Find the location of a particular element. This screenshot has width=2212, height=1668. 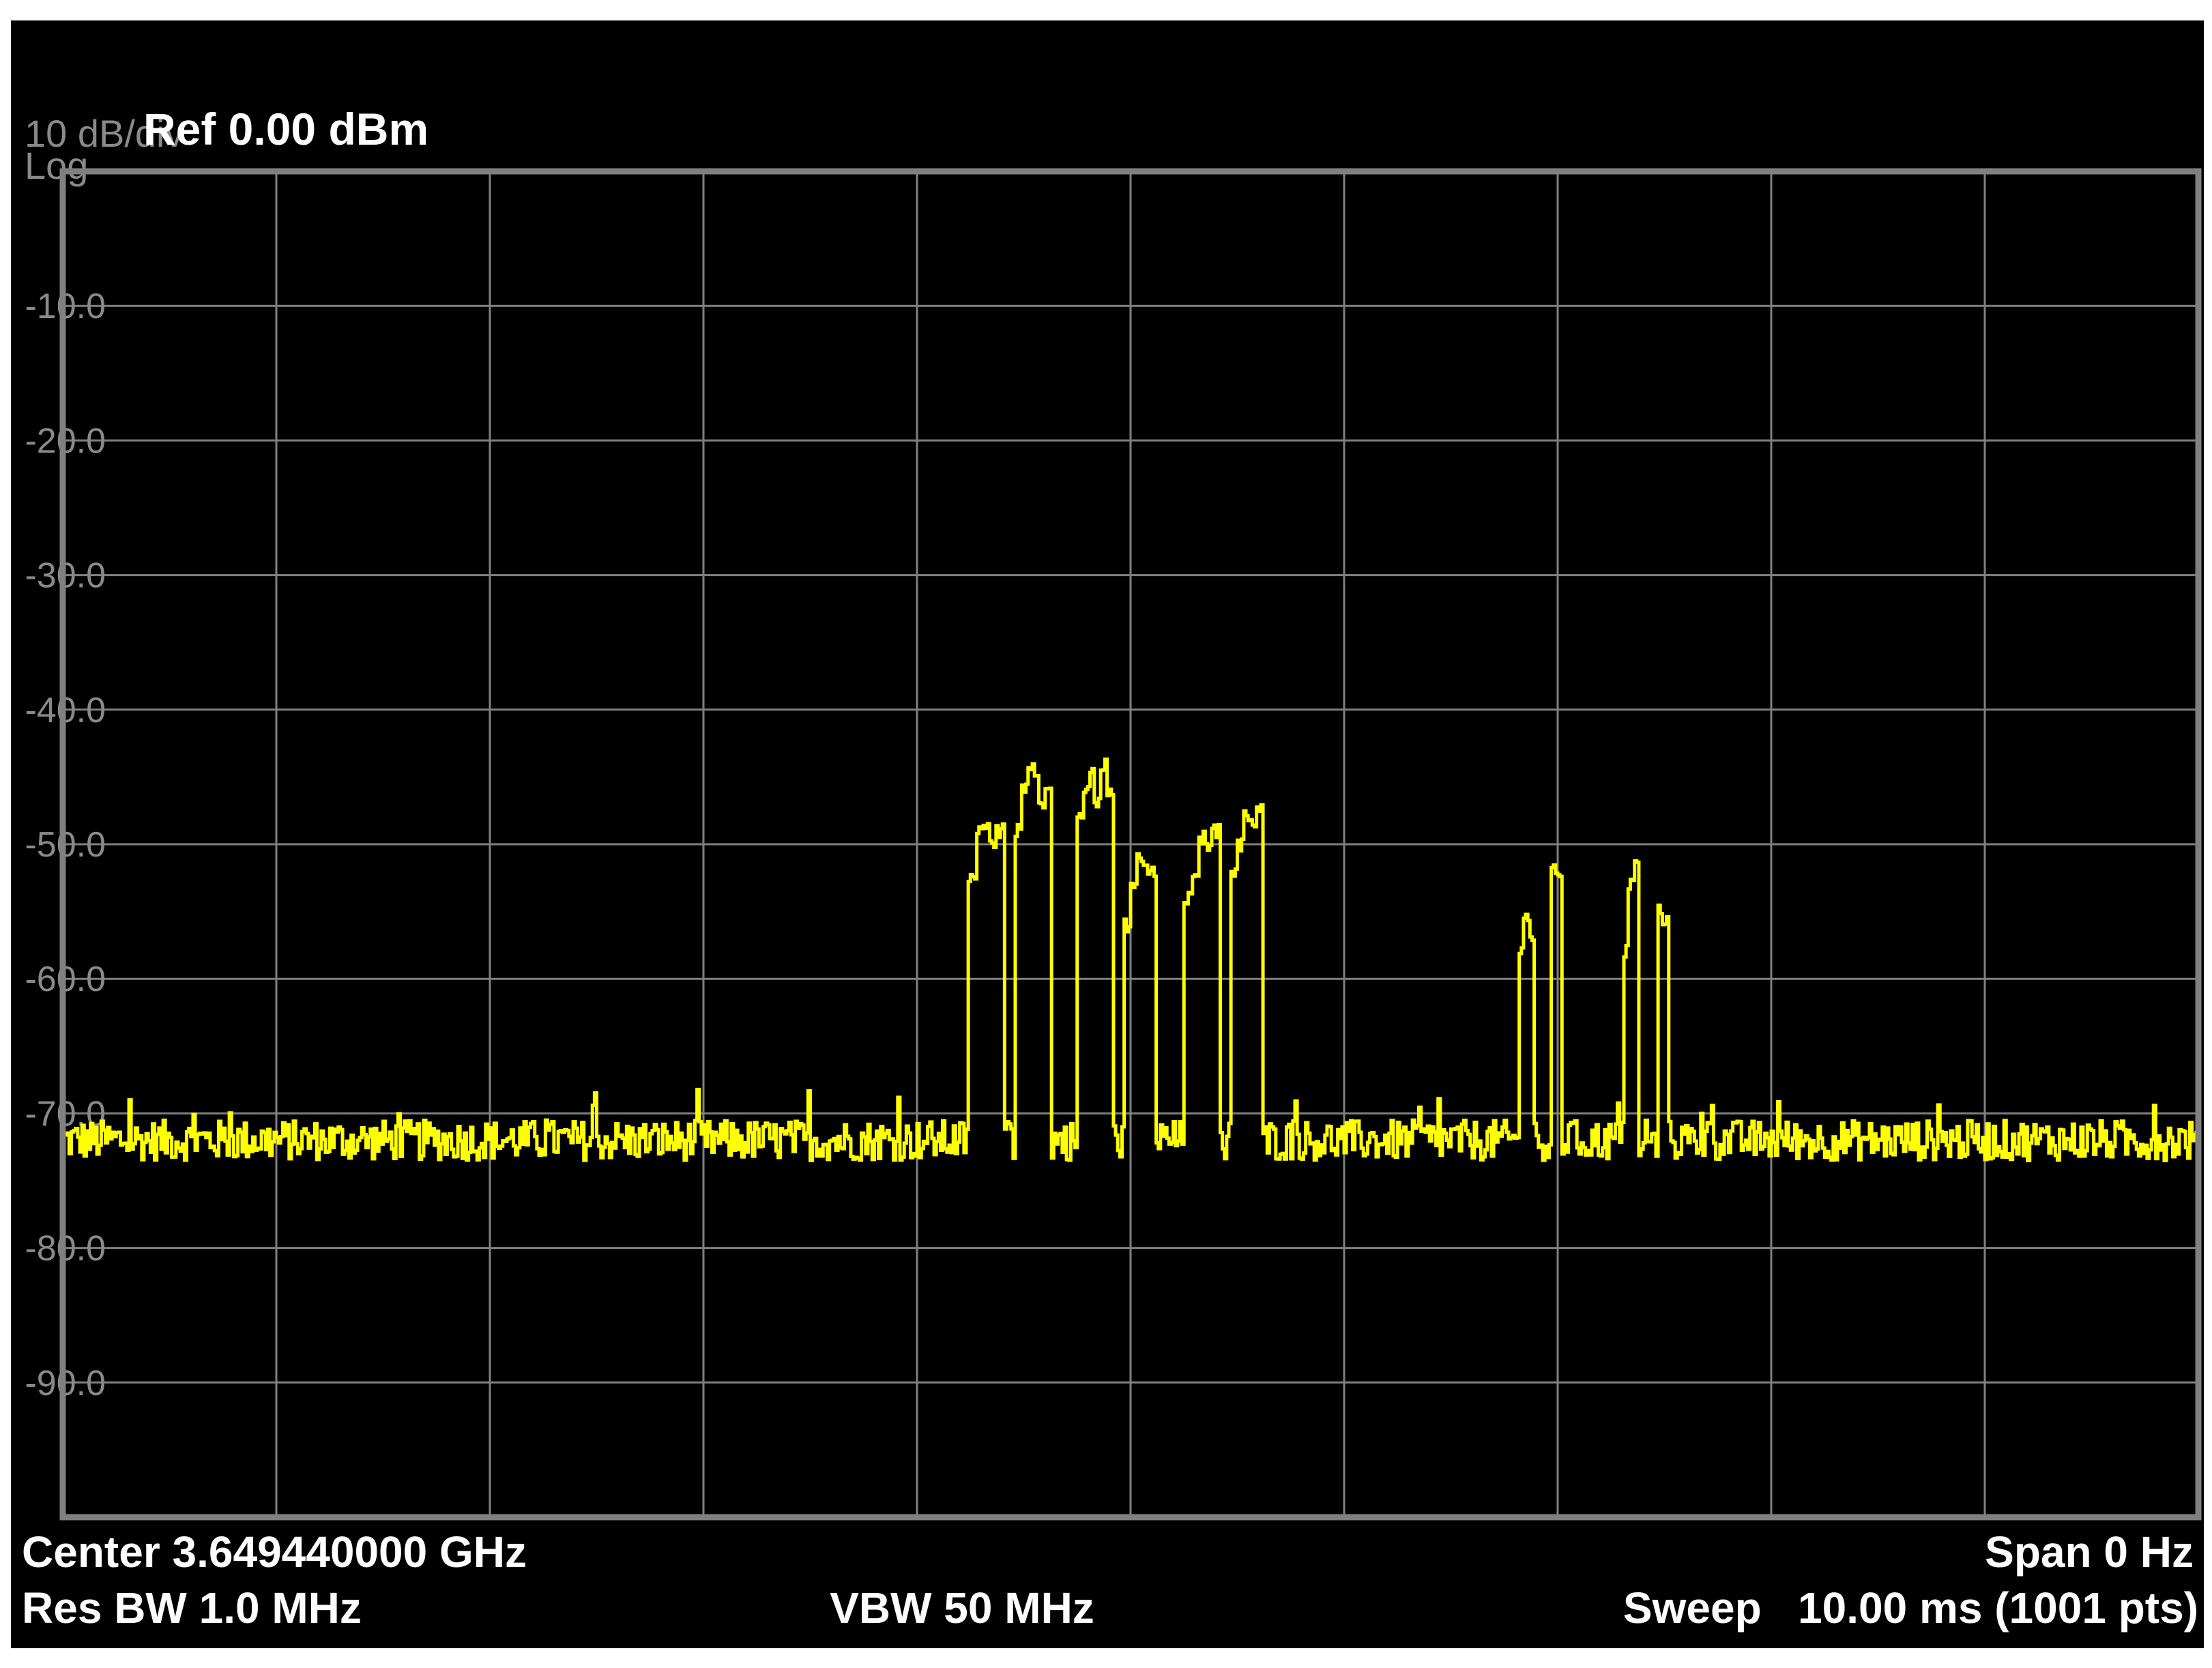

scale-type: Log is located at coordinates (56, 165).